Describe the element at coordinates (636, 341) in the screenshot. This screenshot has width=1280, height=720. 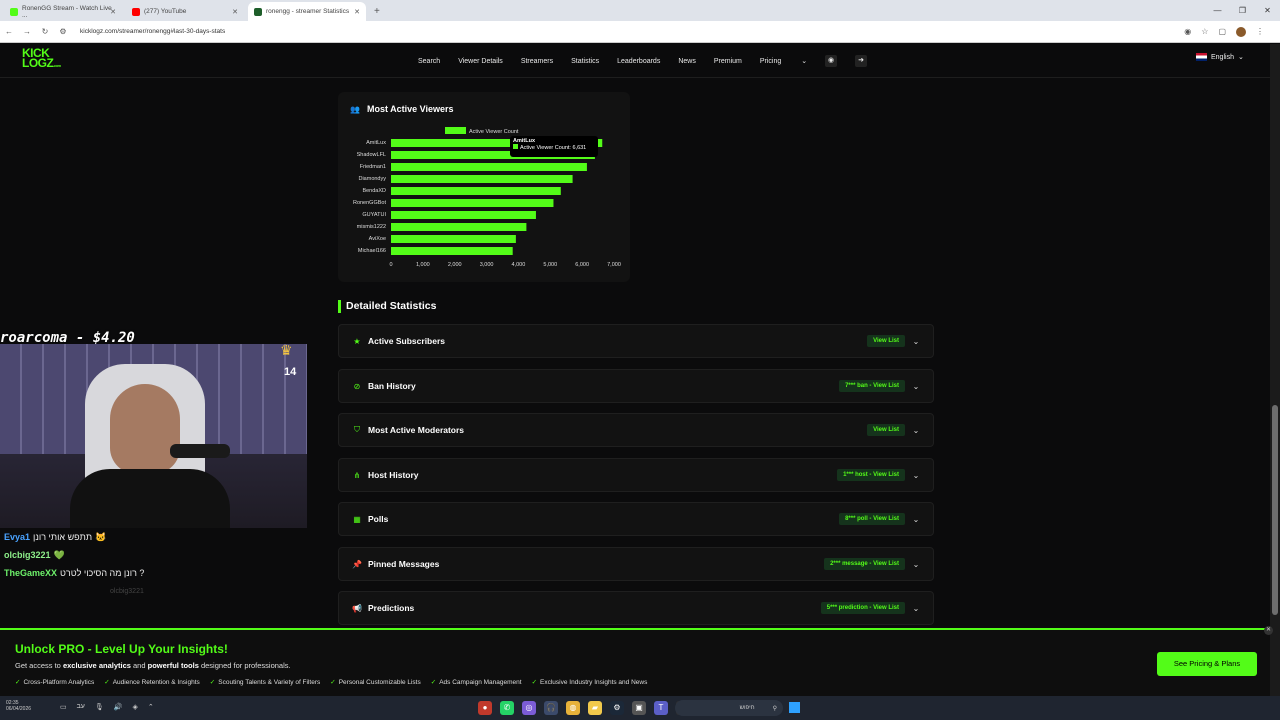
I see `row-active-subscribers: ★ Active Subscribers View List ⌄` at that location.